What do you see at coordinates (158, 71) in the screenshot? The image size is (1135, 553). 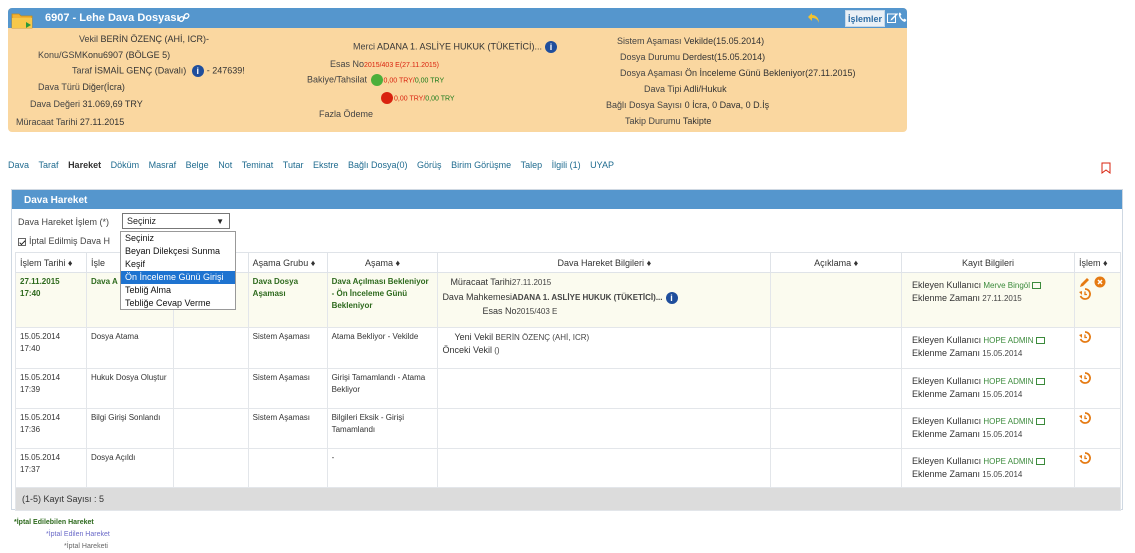 I see `taraf-field: Taraf İSMAİL GENÇ (Davalı) i- 247639!` at bounding box center [158, 71].